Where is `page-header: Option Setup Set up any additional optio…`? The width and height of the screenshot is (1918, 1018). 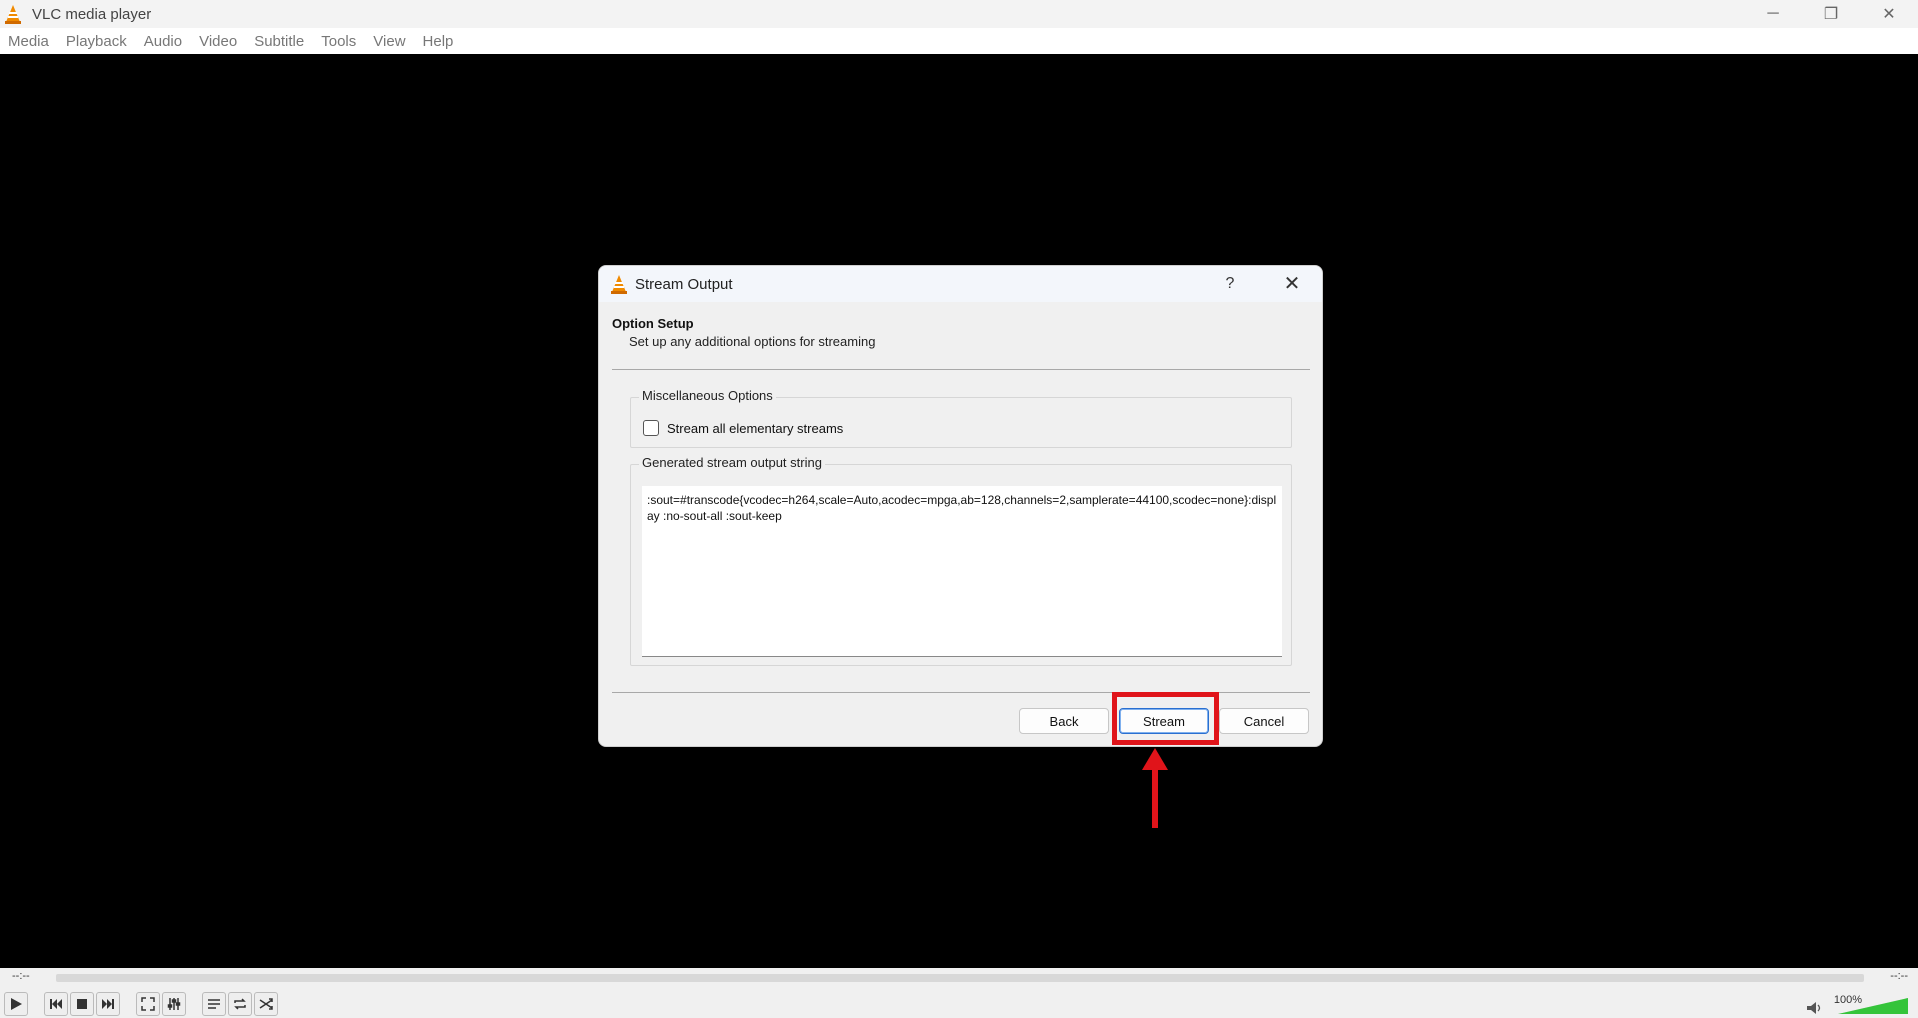
page-header: Option Setup Set up any additional optio… is located at coordinates (743, 332).